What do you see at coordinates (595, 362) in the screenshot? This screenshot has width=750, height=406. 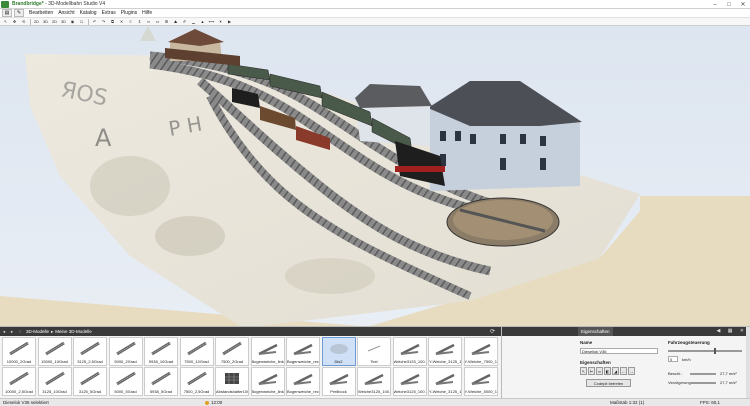 I see `eigenschaften-section-label: Eigenschaften` at bounding box center [595, 362].